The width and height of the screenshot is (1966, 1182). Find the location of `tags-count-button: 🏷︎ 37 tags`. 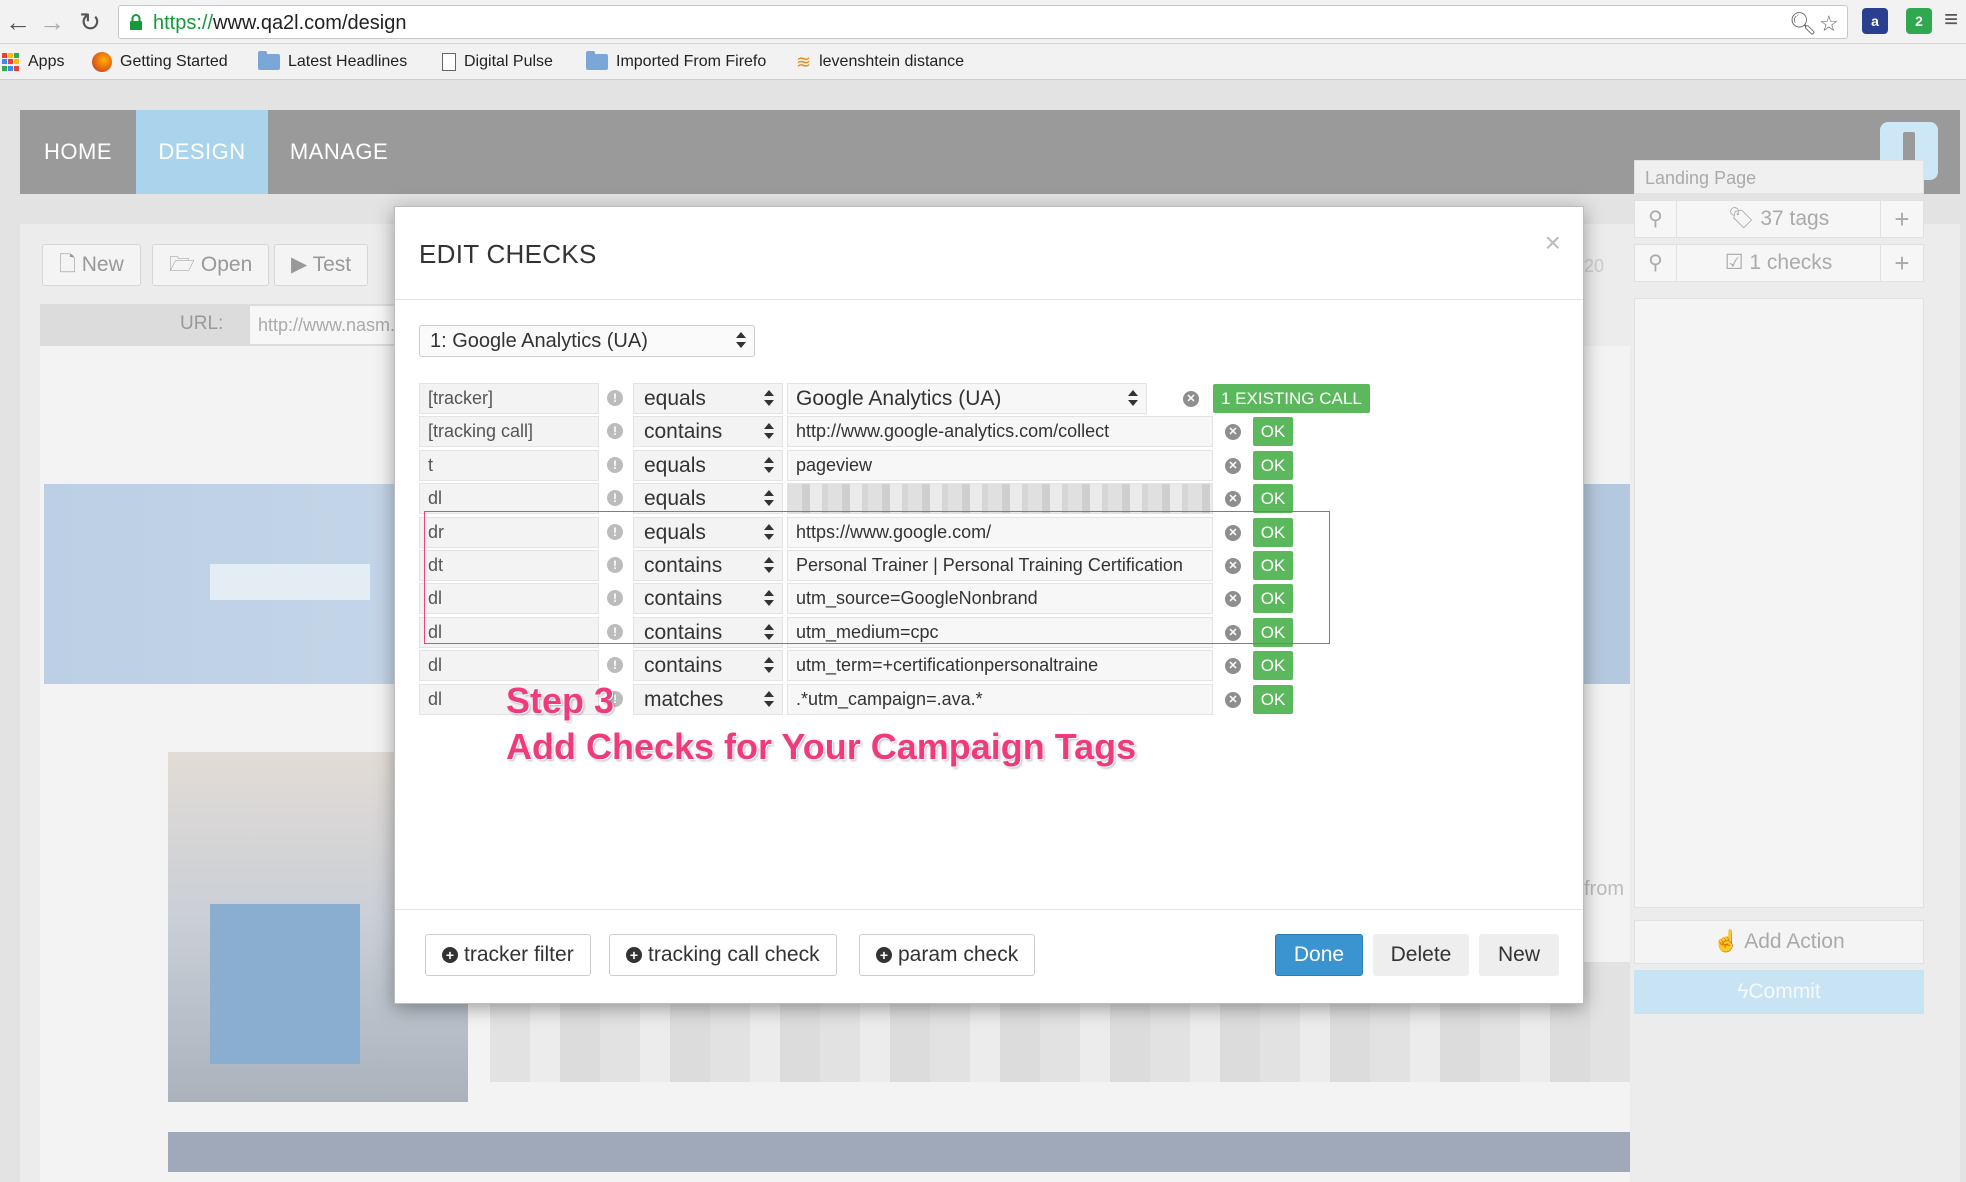

tags-count-button: 🏷︎ 37 tags is located at coordinates (1779, 219).